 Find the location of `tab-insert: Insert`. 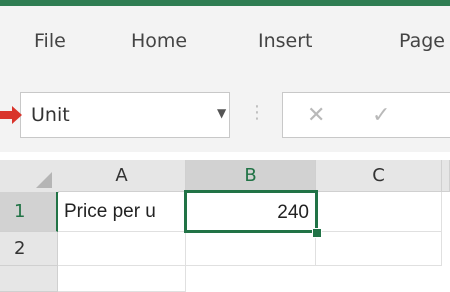

tab-insert: Insert is located at coordinates (285, 41).